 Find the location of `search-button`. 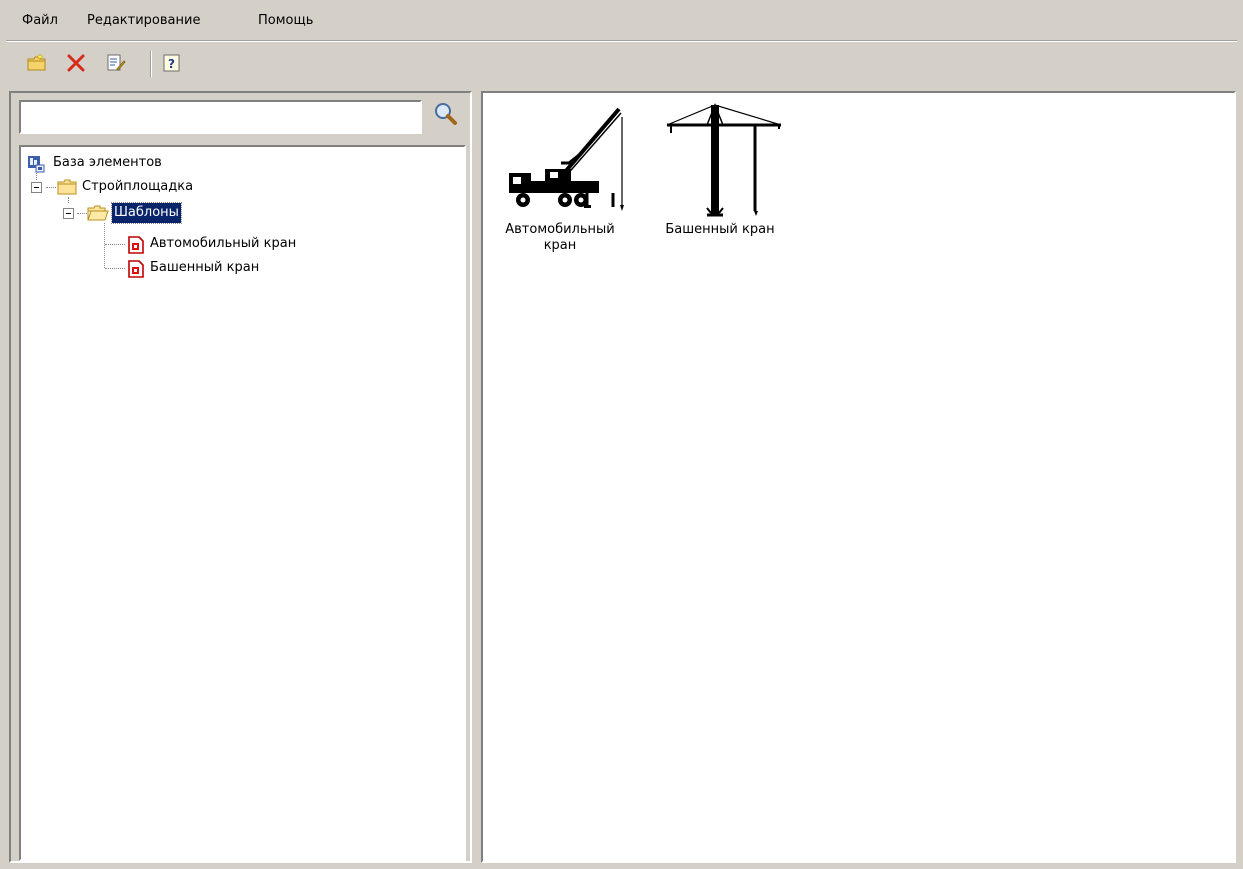

search-button is located at coordinates (448, 115).